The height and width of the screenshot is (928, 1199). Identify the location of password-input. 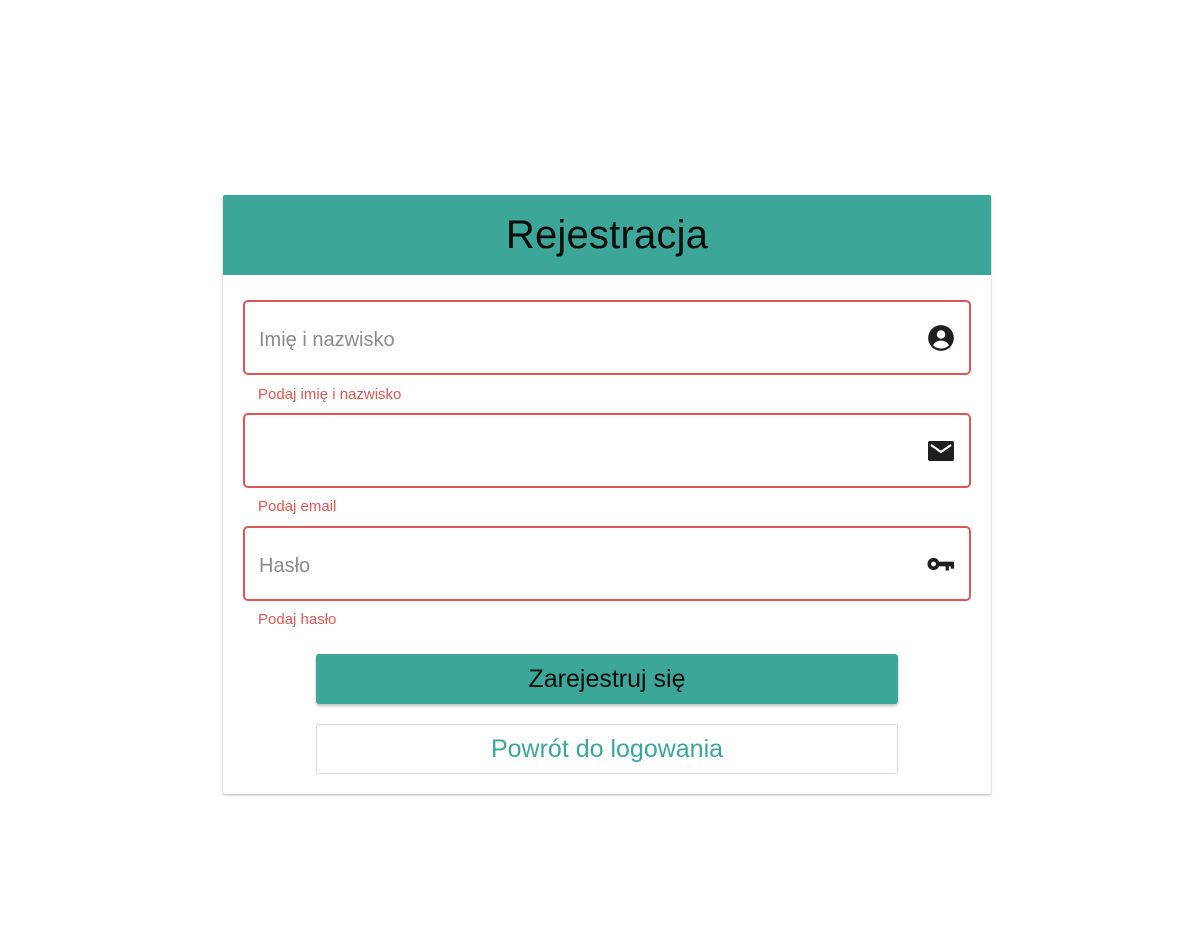
(607, 563).